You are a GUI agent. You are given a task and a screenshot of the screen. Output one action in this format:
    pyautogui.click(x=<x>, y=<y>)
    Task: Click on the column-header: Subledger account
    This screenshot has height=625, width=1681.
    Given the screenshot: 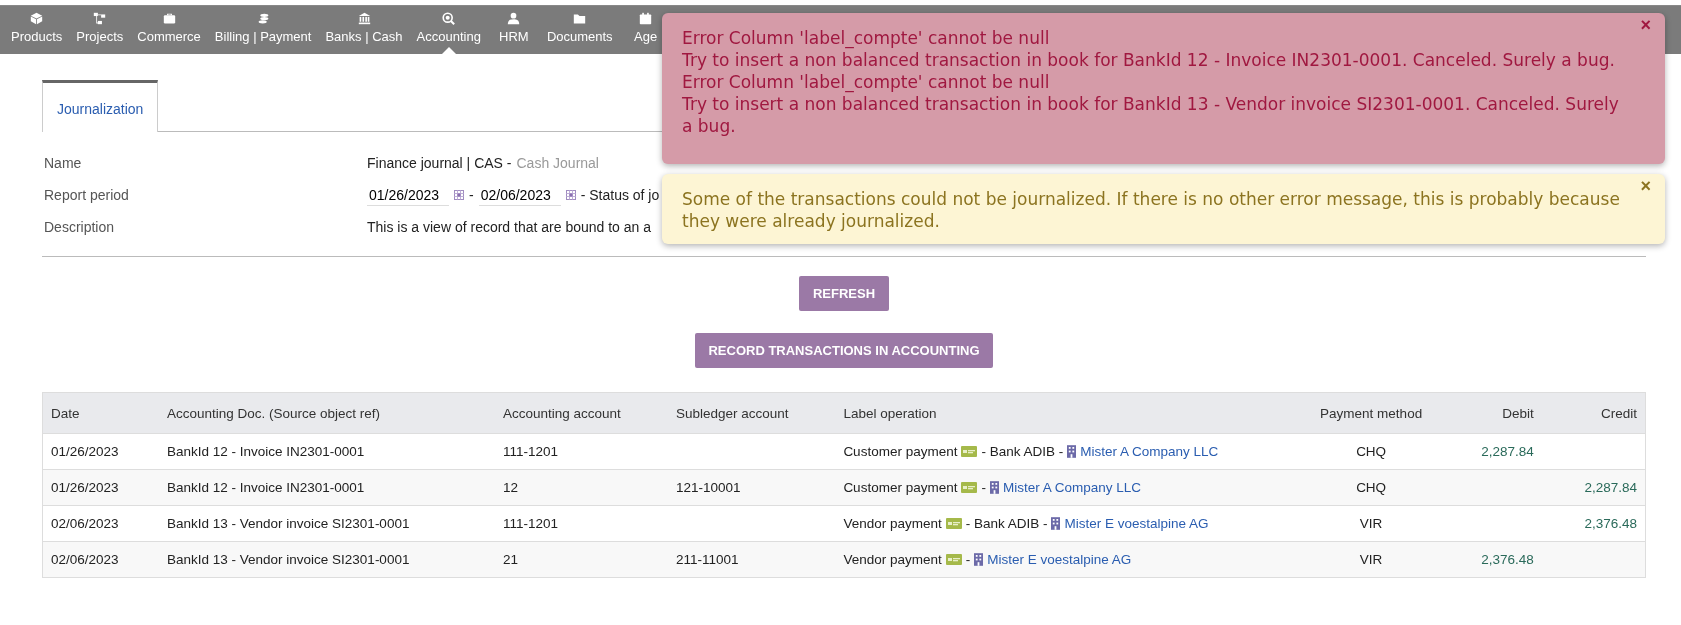 What is the action you would take?
    pyautogui.click(x=751, y=413)
    